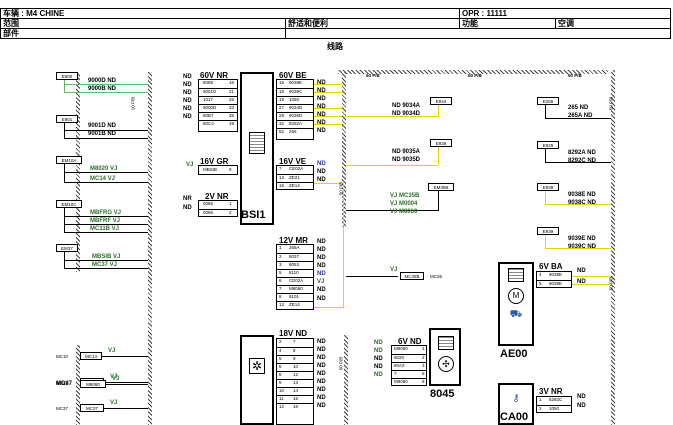 Image resolution: width=673 pixels, height=425 pixels. What do you see at coordinates (578, 108) in the screenshot?
I see `wire-label: 265 ND` at bounding box center [578, 108].